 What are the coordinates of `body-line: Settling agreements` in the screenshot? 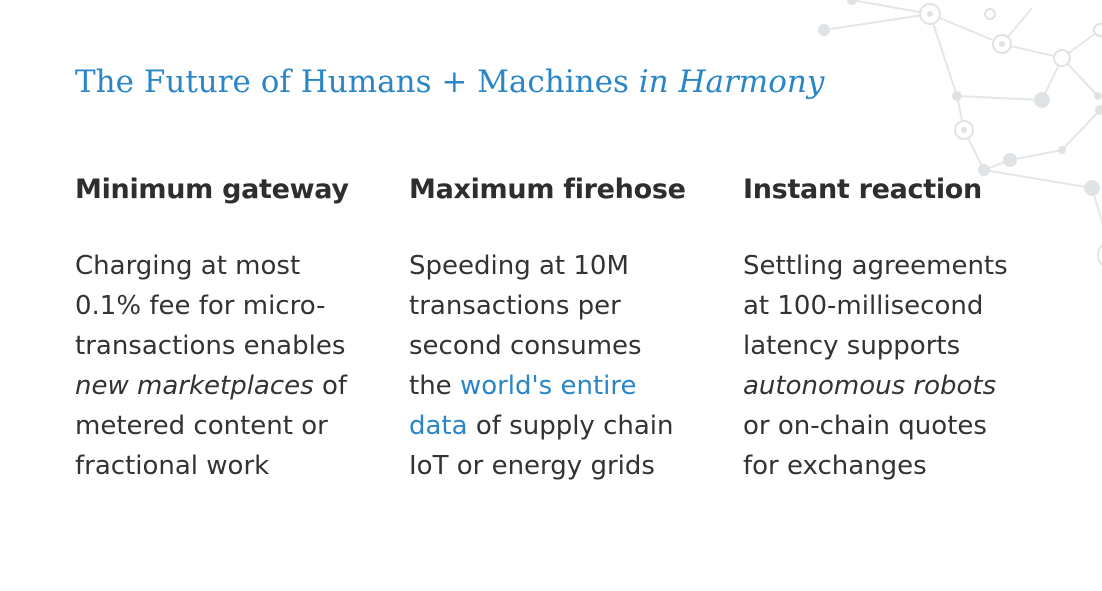 It's located at (875, 266).